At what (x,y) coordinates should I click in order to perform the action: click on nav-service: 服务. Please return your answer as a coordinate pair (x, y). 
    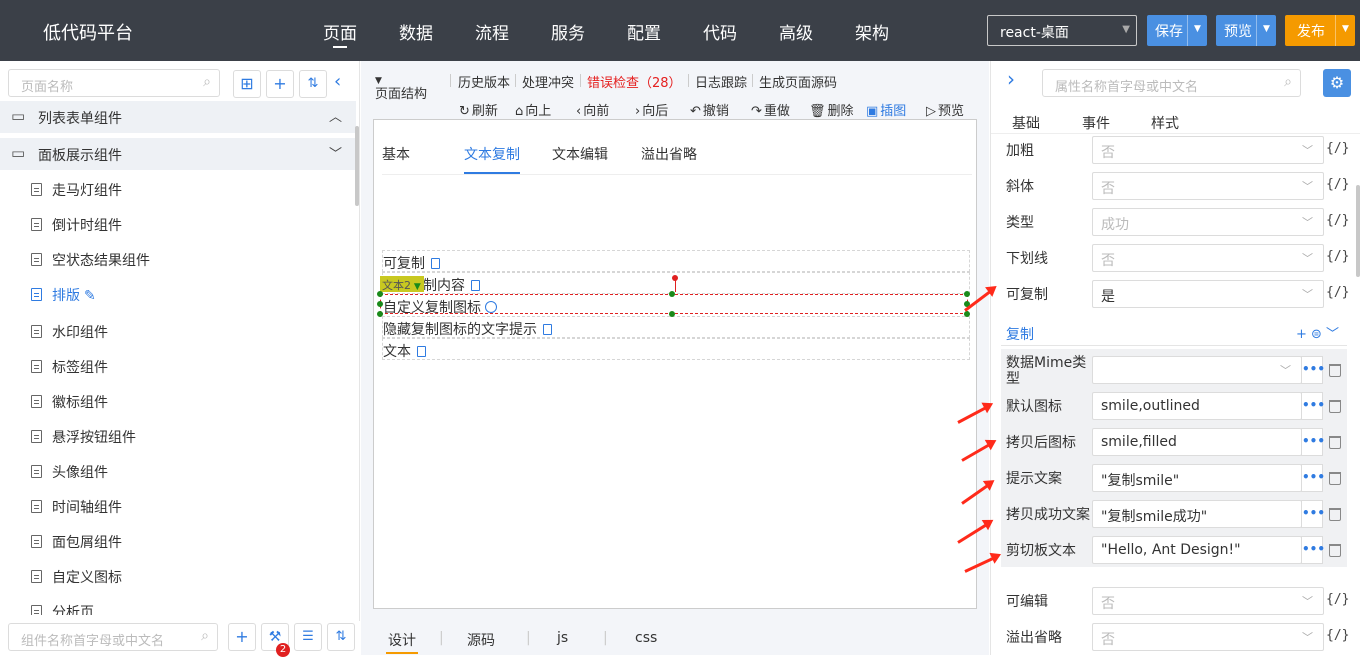
    Looking at the image, I should click on (568, 30).